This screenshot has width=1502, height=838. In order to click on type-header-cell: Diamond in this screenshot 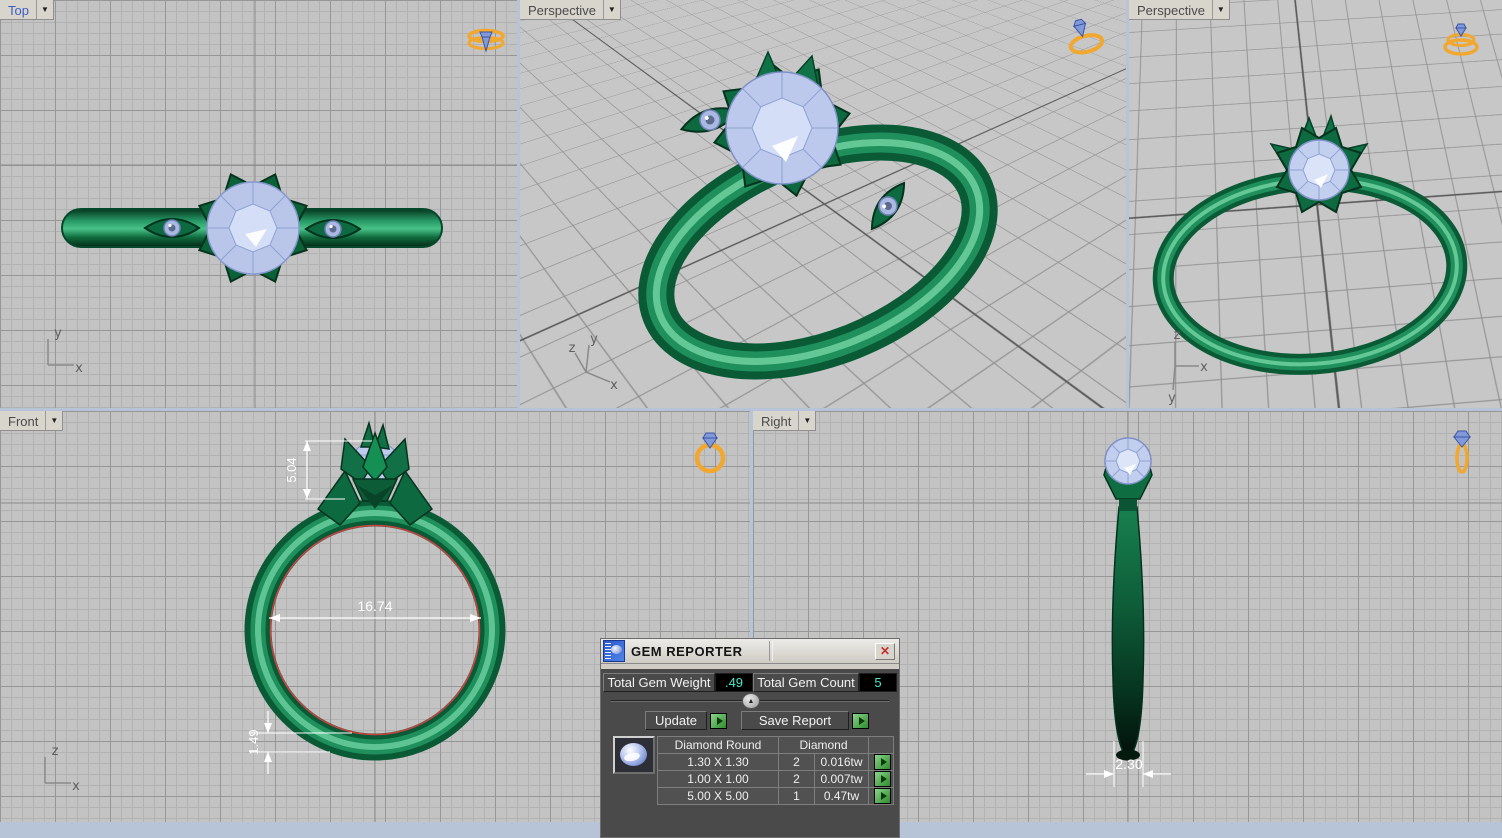, I will do `click(823, 745)`.